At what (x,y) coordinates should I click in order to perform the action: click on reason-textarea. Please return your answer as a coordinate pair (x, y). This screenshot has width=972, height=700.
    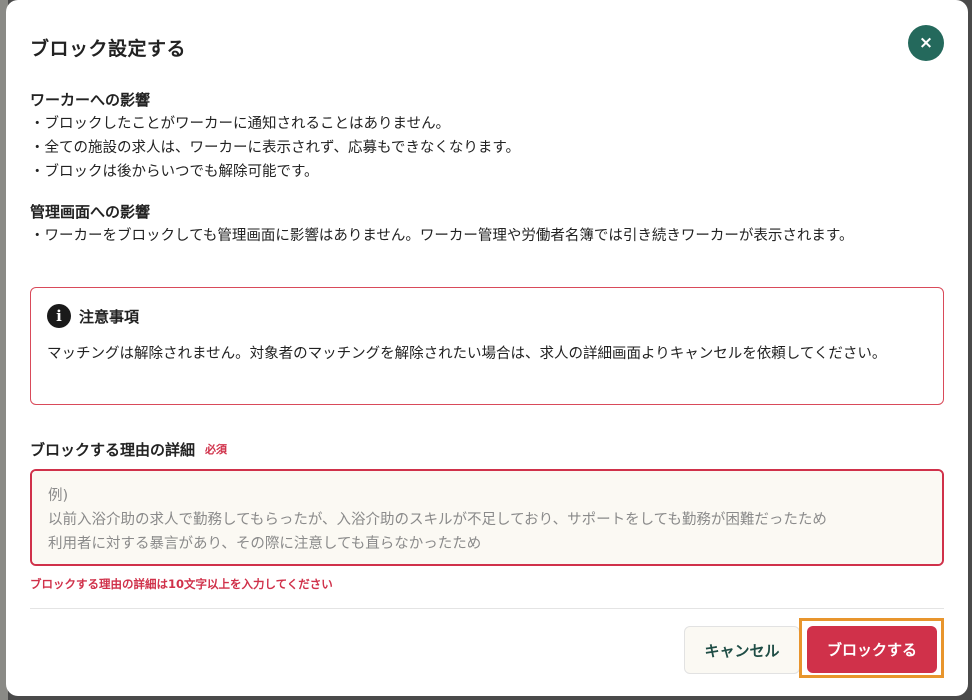
    Looking at the image, I should click on (487, 517).